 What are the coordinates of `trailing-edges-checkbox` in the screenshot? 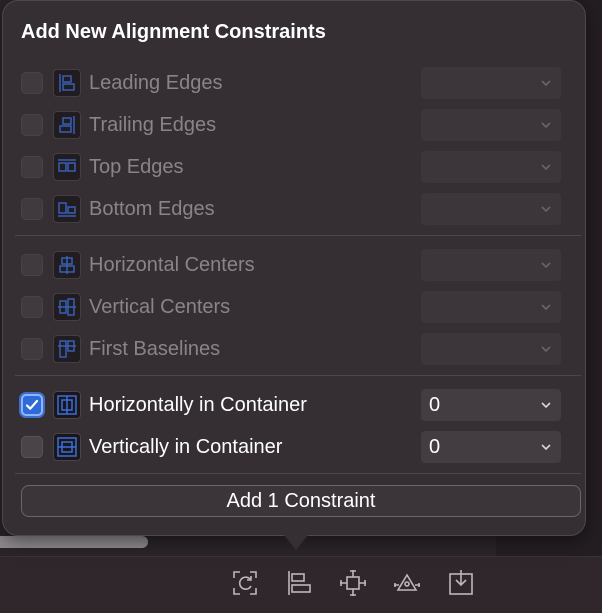 It's located at (32, 125).